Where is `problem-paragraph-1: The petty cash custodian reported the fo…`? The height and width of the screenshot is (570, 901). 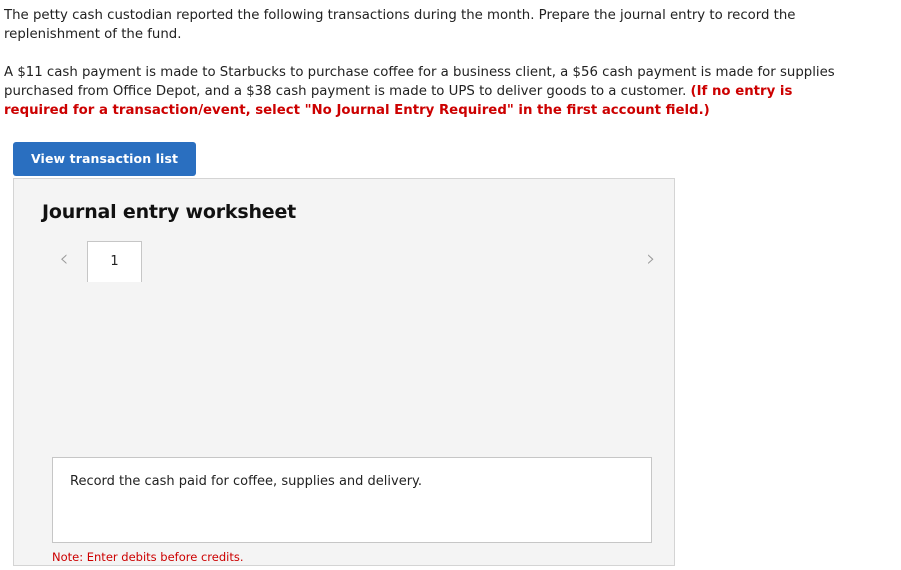 problem-paragraph-1: The petty cash custodian reported the fo… is located at coordinates (400, 25).